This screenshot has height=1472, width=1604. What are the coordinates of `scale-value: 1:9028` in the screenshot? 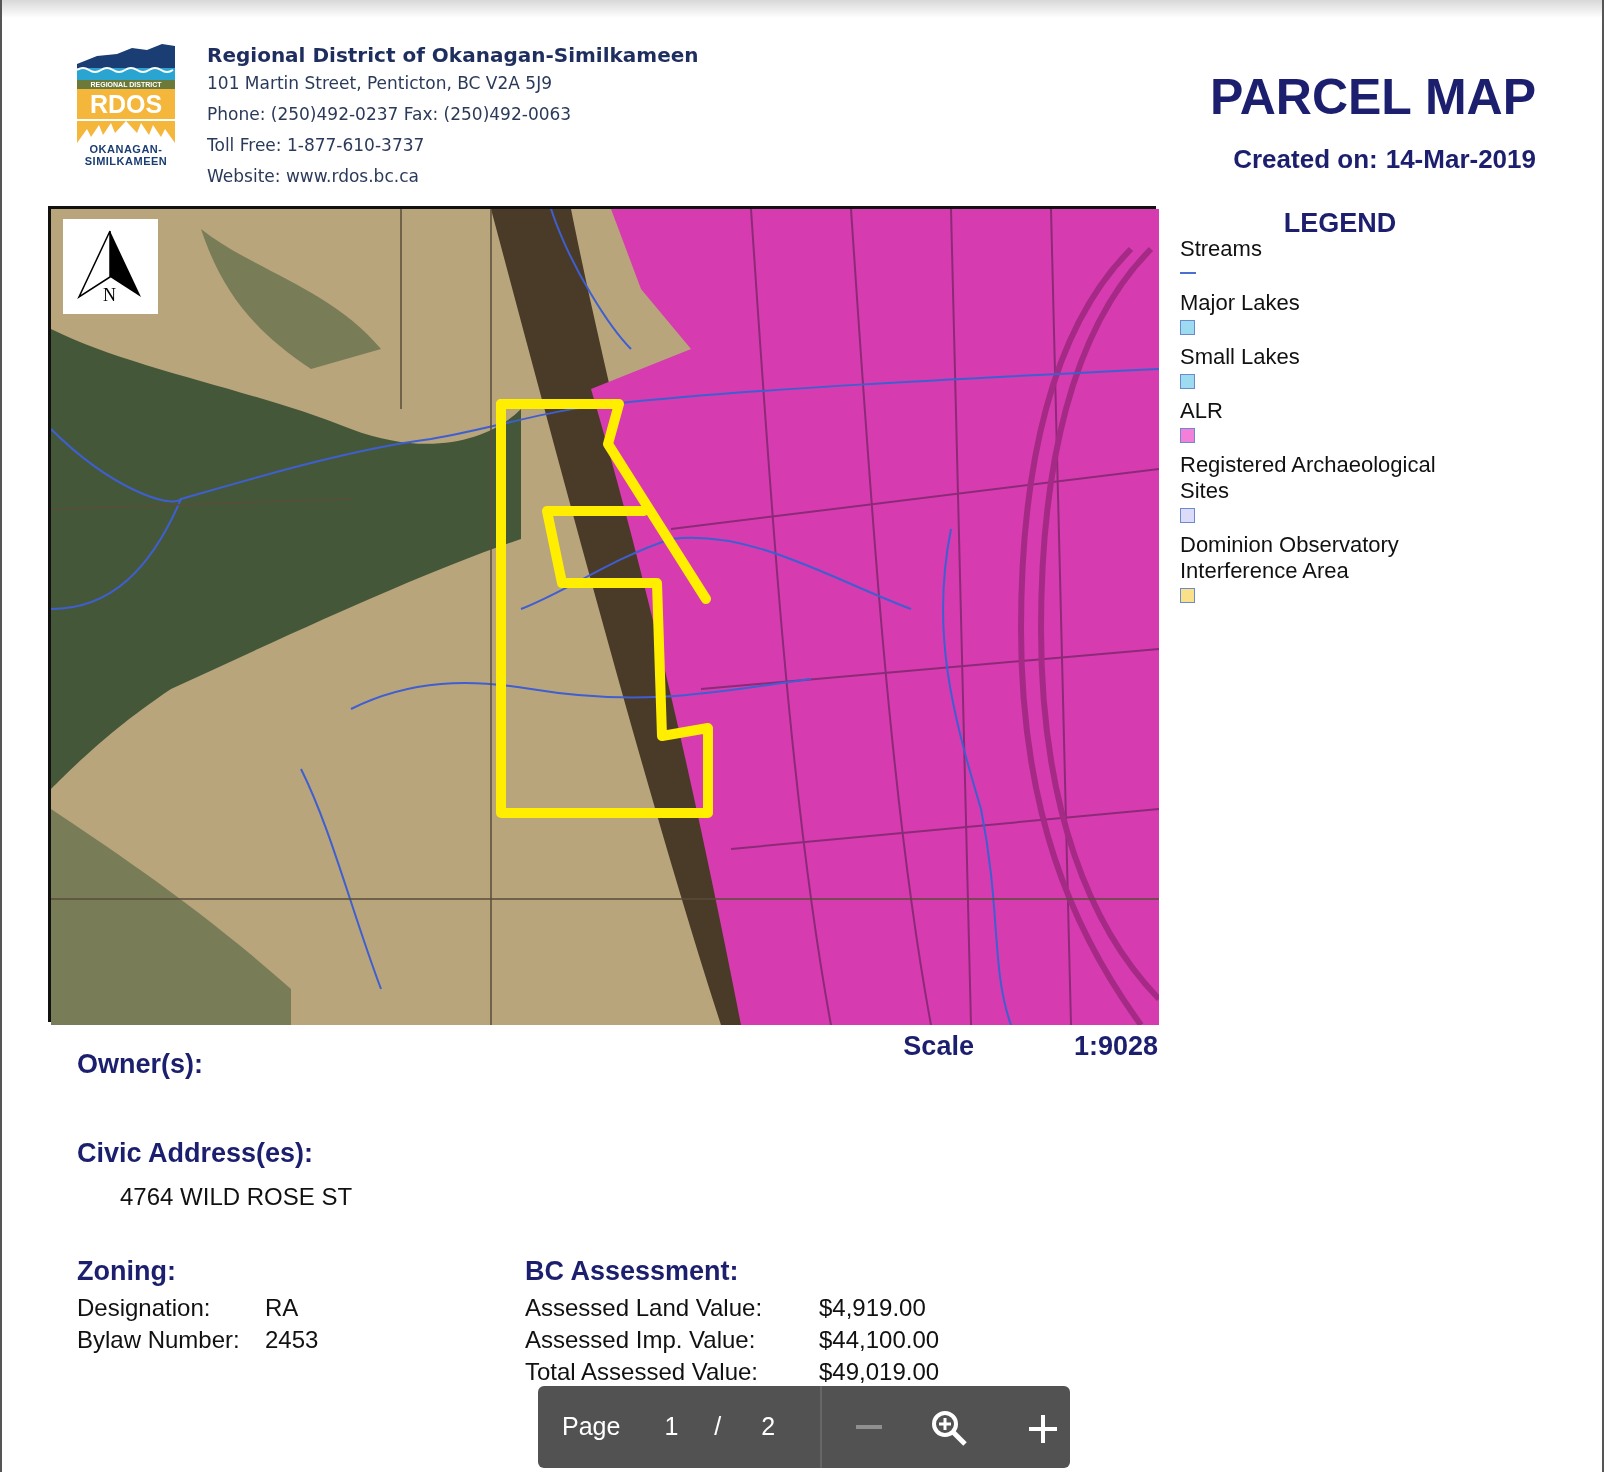 It's located at (1115, 1046).